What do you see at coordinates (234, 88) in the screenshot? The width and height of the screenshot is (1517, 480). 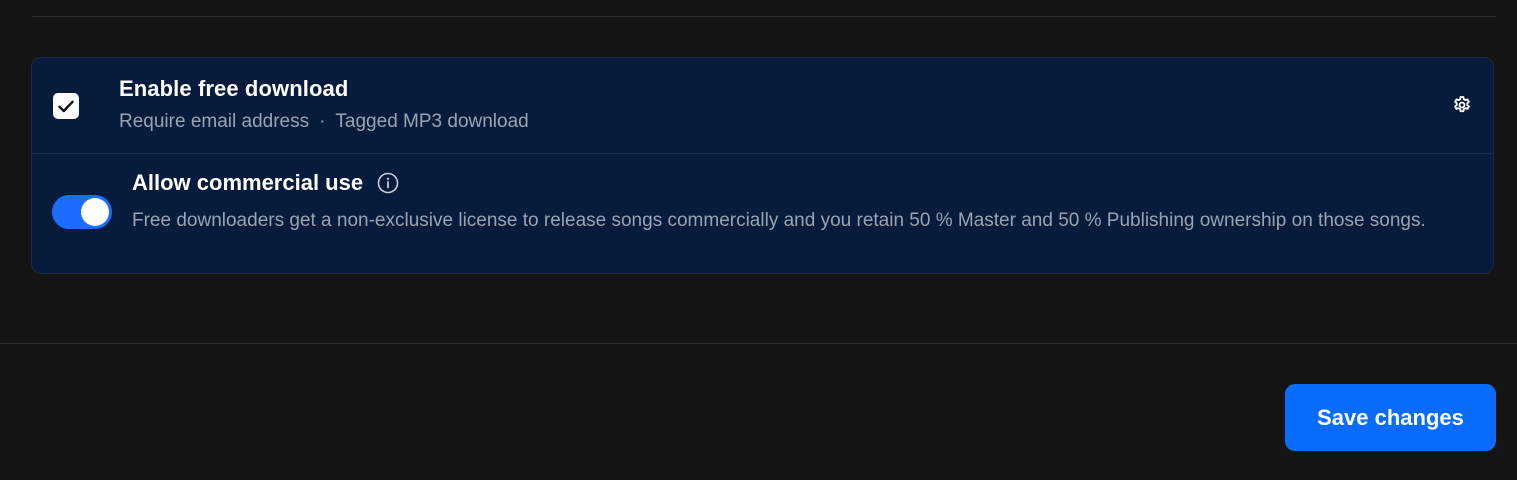 I see `free-download-title: Enable free download` at bounding box center [234, 88].